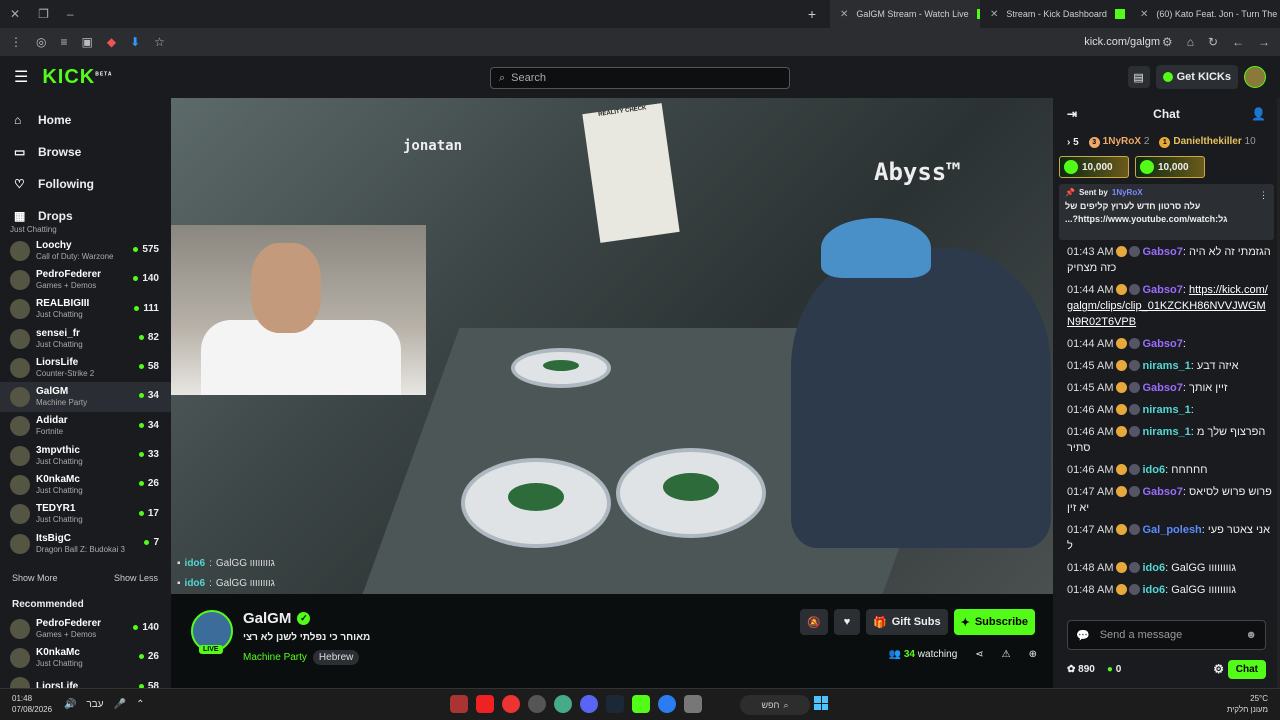  I want to click on add-friend-icon: ⊕, so click(1033, 654).